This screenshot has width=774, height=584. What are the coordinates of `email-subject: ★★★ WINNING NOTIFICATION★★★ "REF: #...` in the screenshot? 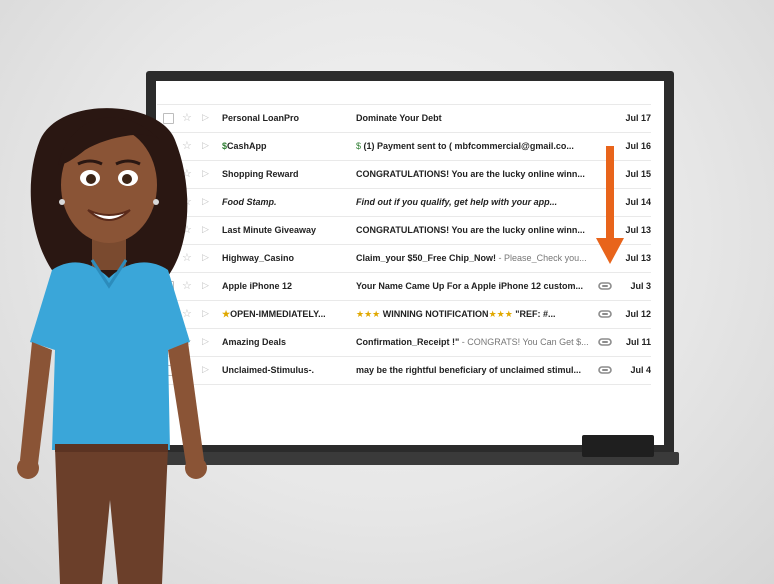 It's located at (456, 314).